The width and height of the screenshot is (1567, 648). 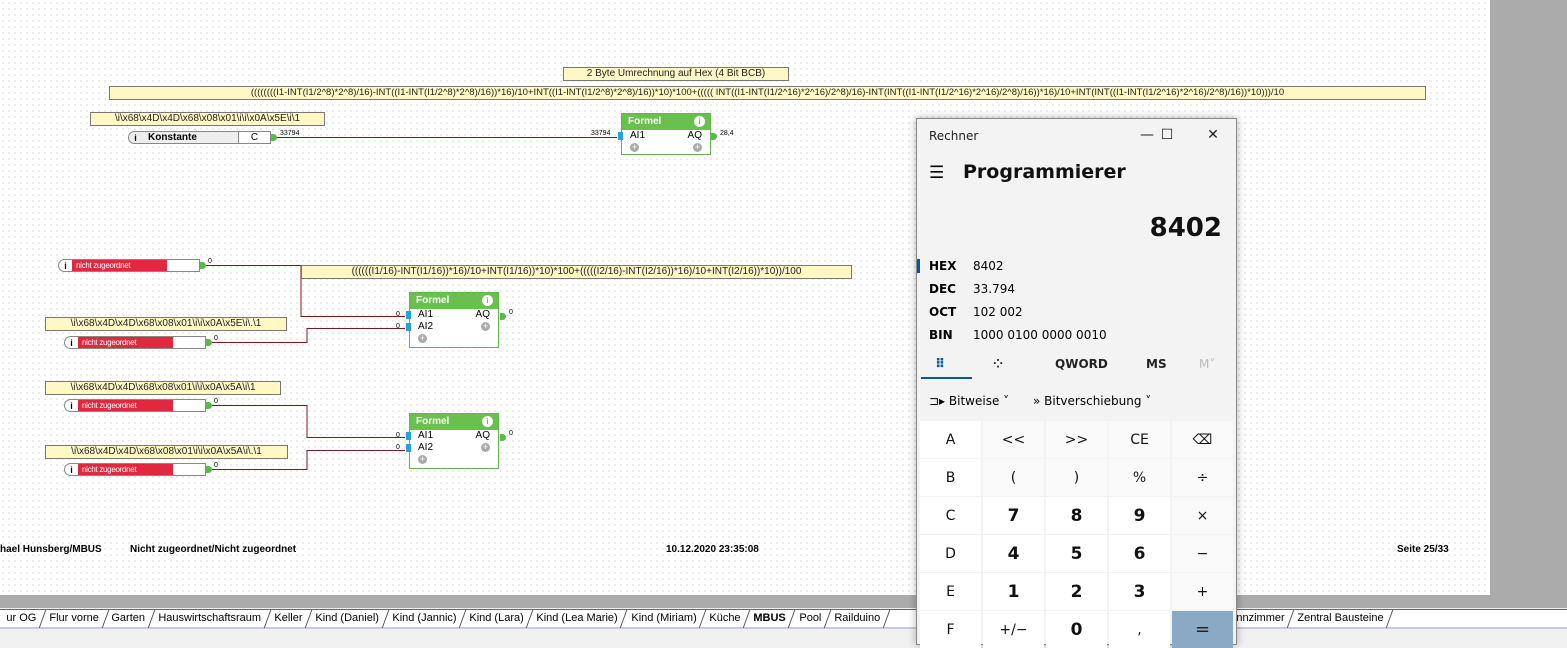 What do you see at coordinates (424, 619) in the screenshot?
I see `tab: Kind (Jannic)` at bounding box center [424, 619].